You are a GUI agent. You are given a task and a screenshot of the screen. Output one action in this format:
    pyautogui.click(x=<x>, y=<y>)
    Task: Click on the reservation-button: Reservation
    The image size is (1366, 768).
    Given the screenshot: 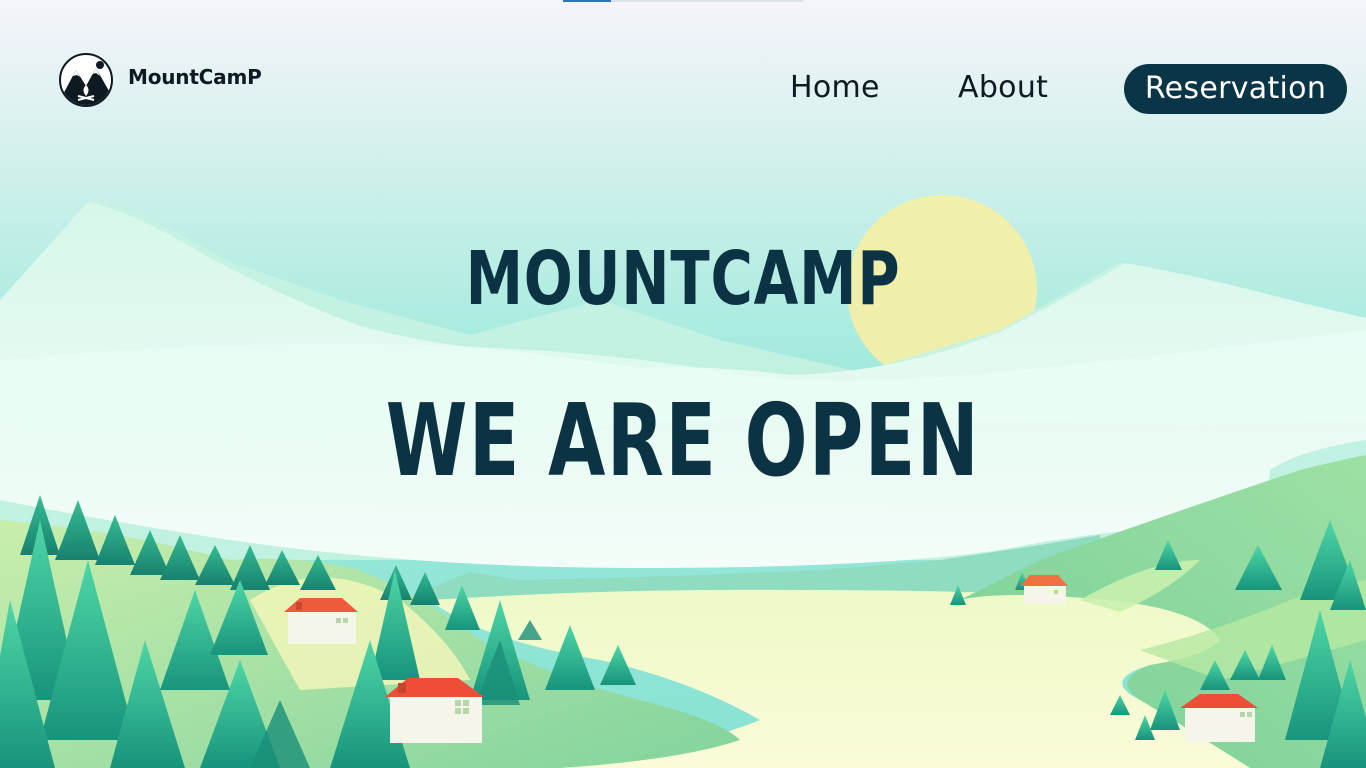 What is the action you would take?
    pyautogui.click(x=1235, y=89)
    